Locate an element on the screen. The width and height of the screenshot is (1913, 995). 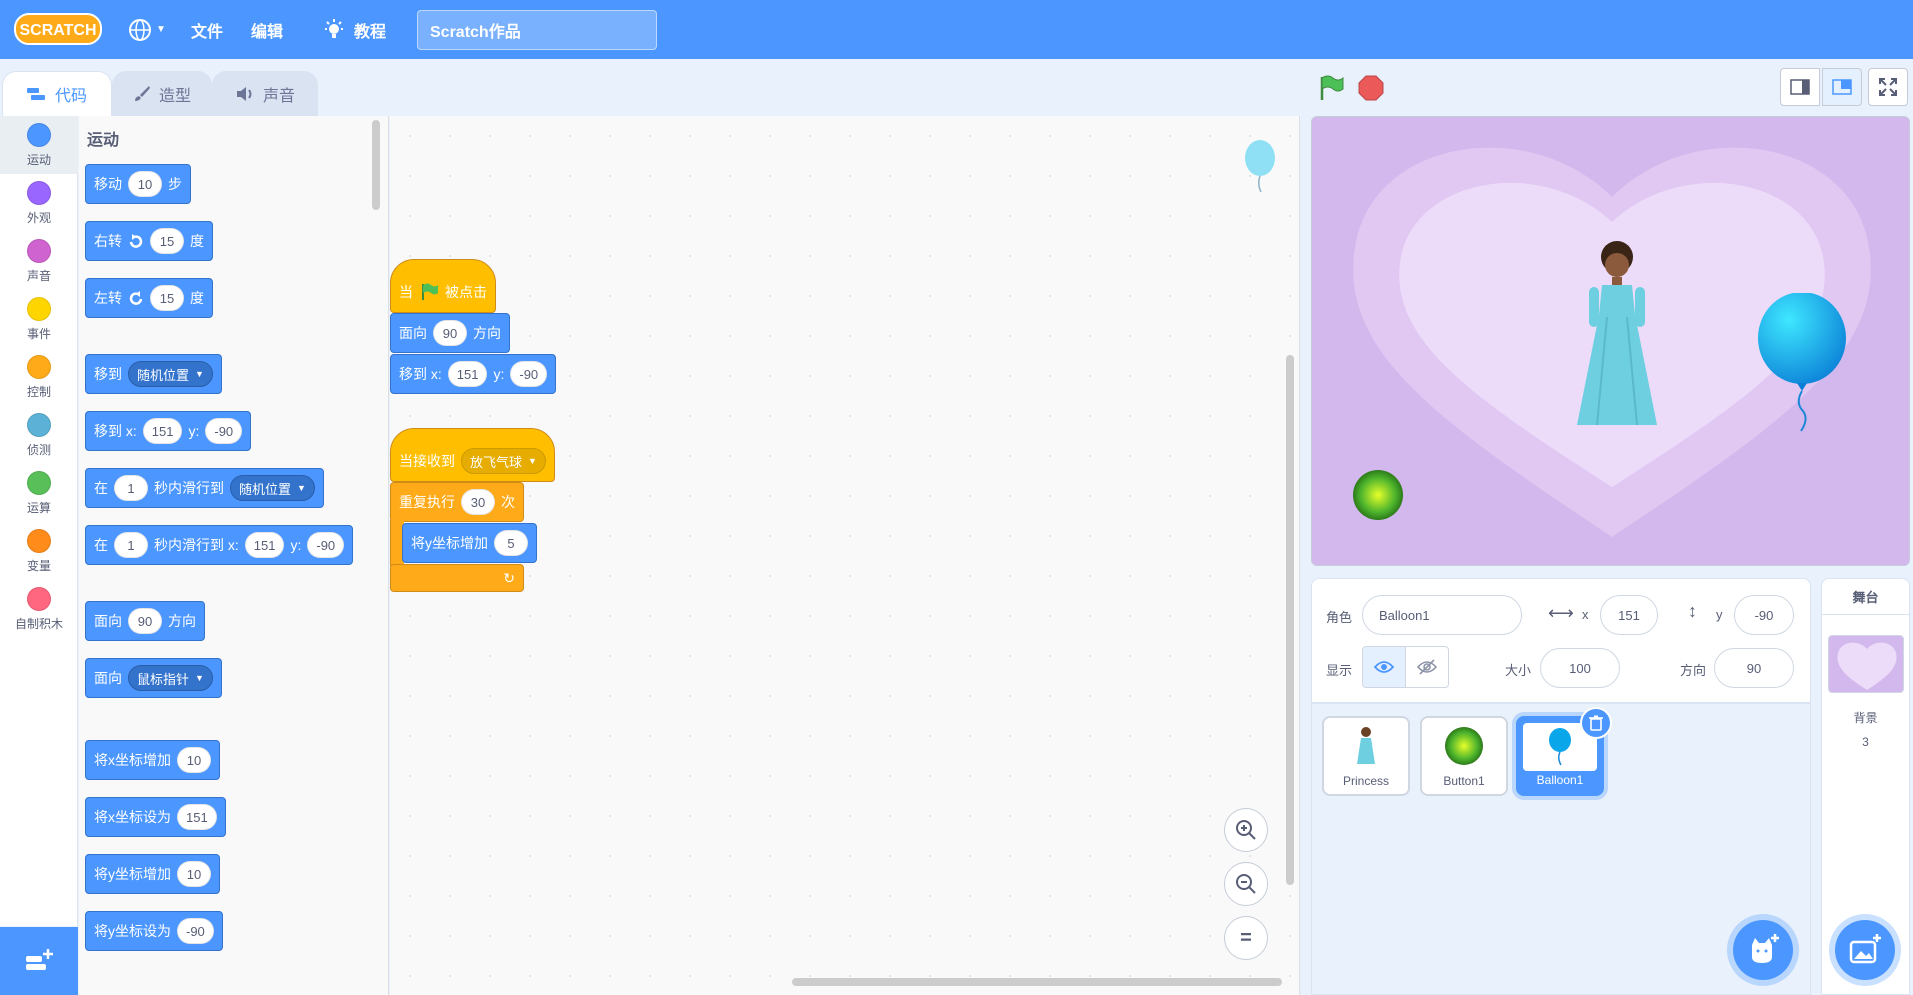
stage-canvas is located at coordinates (1610, 341).